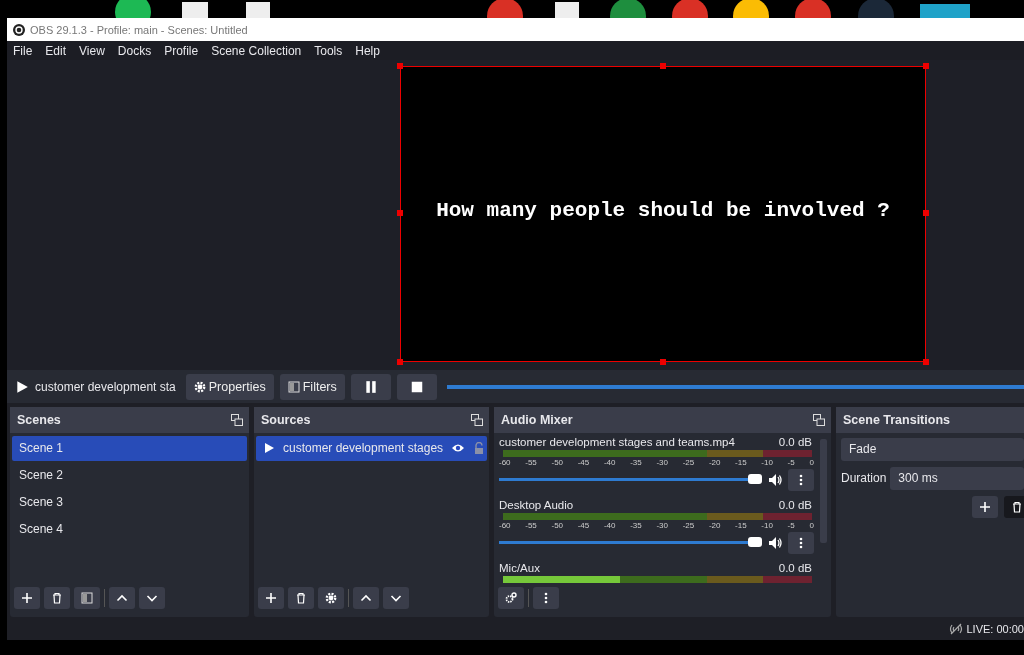 The width and height of the screenshot is (1024, 655). I want to click on live-status: LIVE: 00:00, so click(995, 629).